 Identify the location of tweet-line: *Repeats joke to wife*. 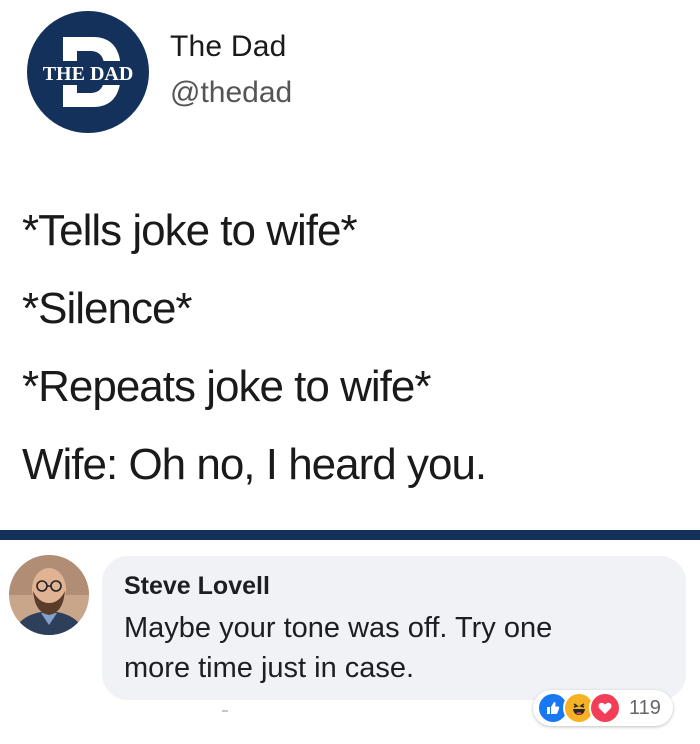
(226, 386).